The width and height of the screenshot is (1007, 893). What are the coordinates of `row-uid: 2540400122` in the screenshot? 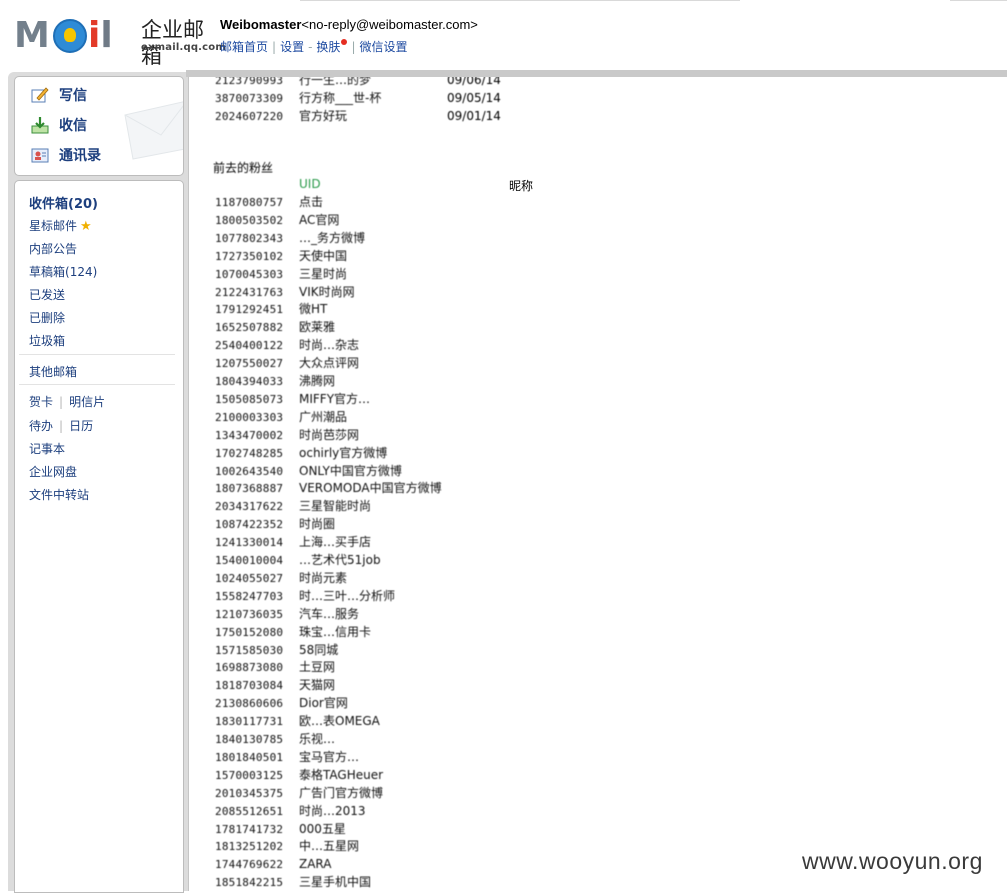 It's located at (249, 346).